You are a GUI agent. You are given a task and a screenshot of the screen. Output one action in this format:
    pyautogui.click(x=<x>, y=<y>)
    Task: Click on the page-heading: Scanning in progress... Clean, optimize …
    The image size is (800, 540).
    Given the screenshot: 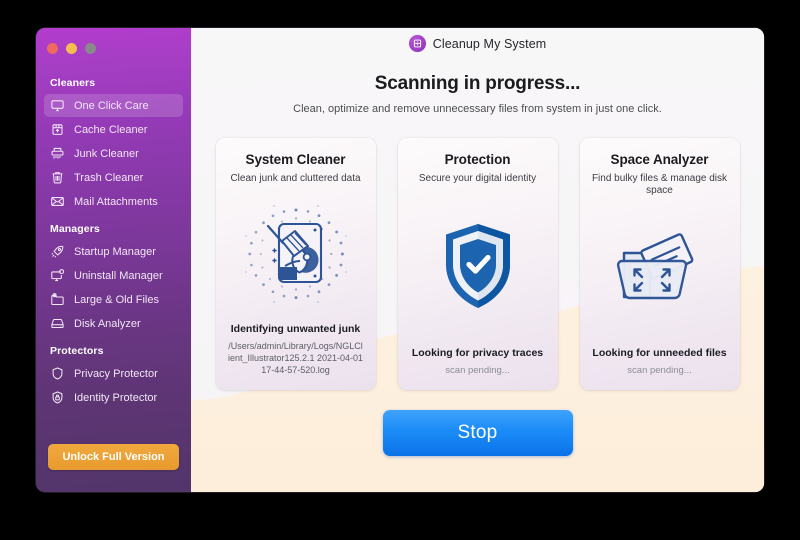 What is the action you would take?
    pyautogui.click(x=477, y=94)
    